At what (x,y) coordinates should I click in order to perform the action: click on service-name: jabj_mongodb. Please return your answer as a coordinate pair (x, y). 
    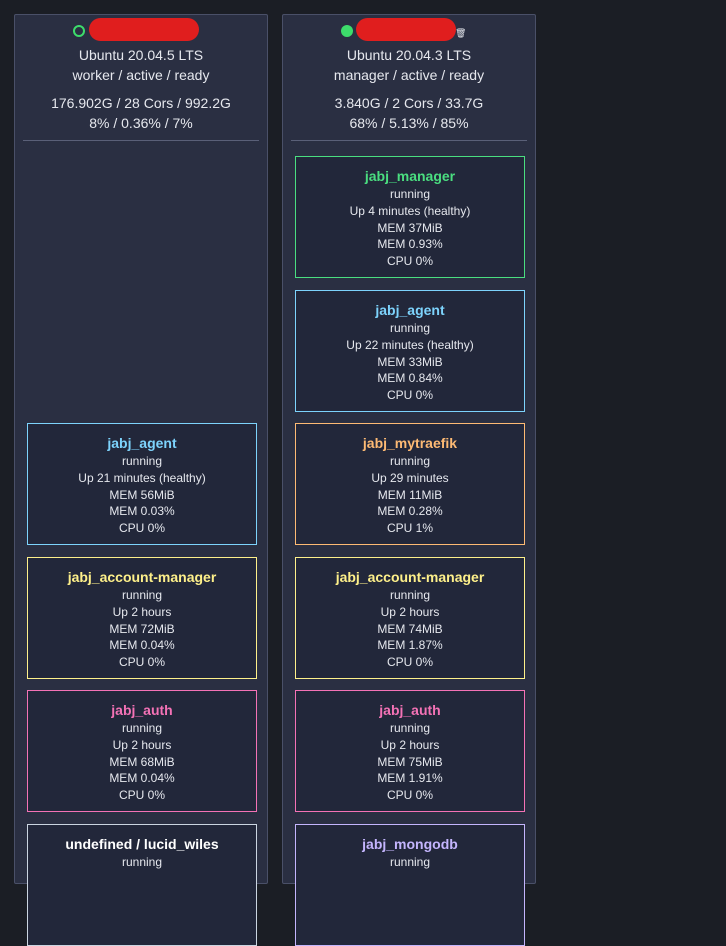
    Looking at the image, I should click on (410, 844).